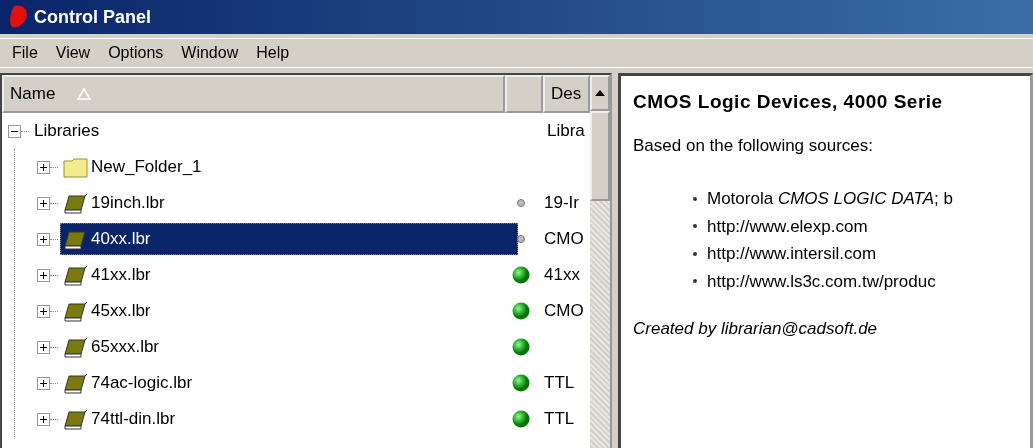 This screenshot has width=1033, height=448. Describe the element at coordinates (830, 199) in the screenshot. I see `source-text: Motorola CMOS LOGIC DATA; b` at that location.